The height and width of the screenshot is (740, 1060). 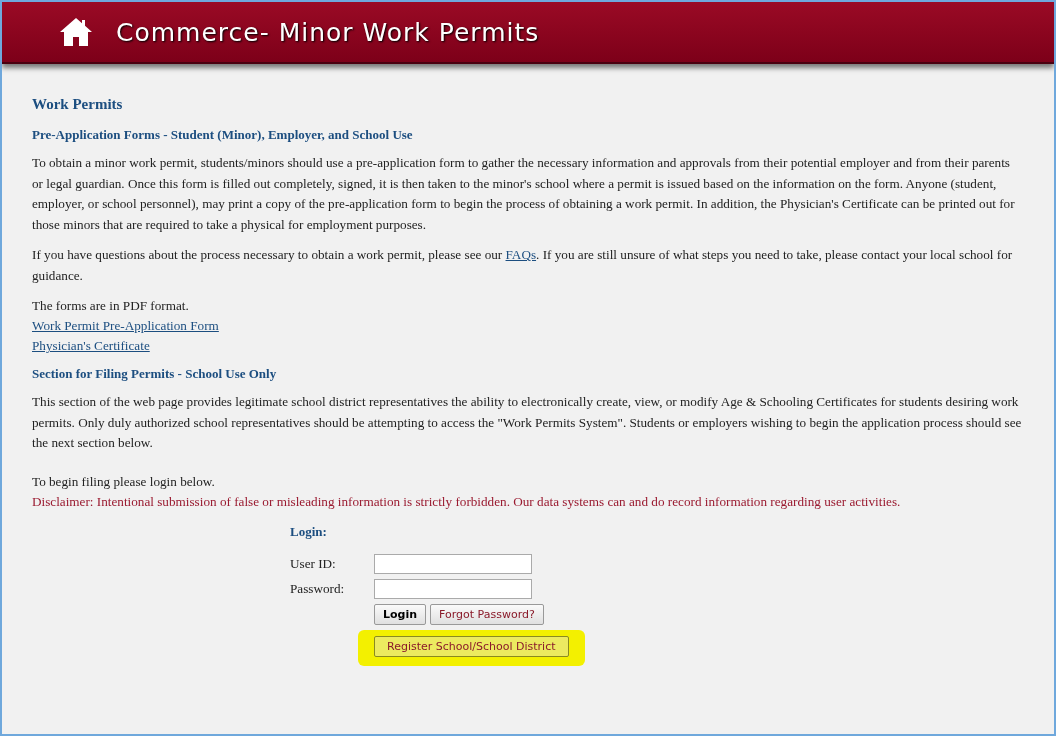 I want to click on format-note: The forms are in PDF format., so click(x=110, y=306).